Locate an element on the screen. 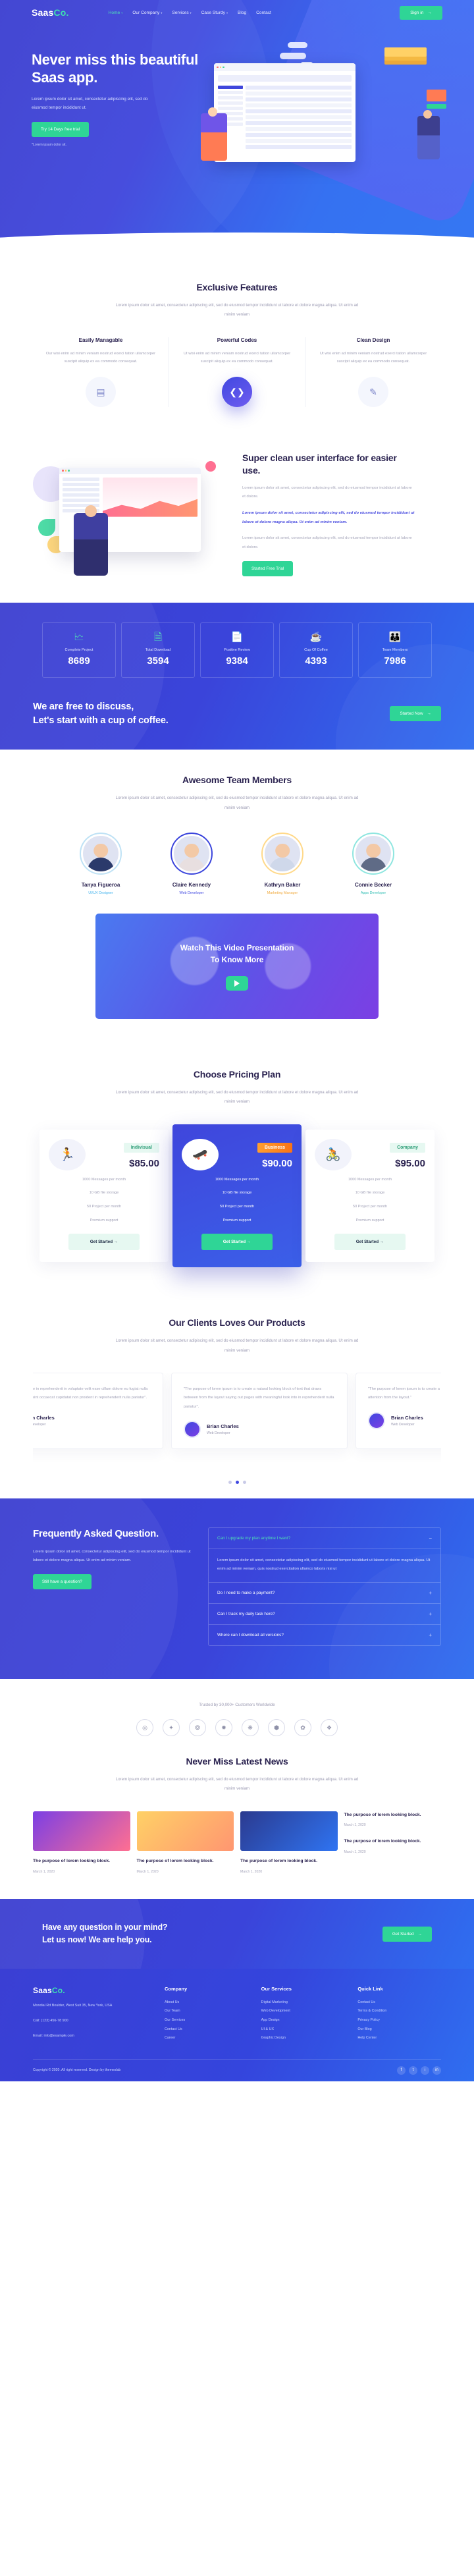  nav-item-services: Services ▾ is located at coordinates (182, 13).